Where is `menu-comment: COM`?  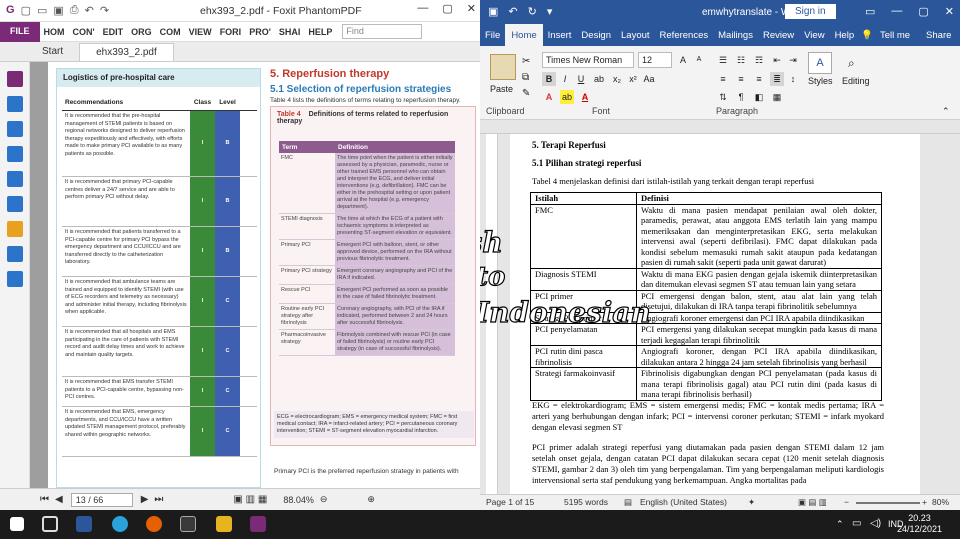 menu-comment: COM is located at coordinates (170, 32).